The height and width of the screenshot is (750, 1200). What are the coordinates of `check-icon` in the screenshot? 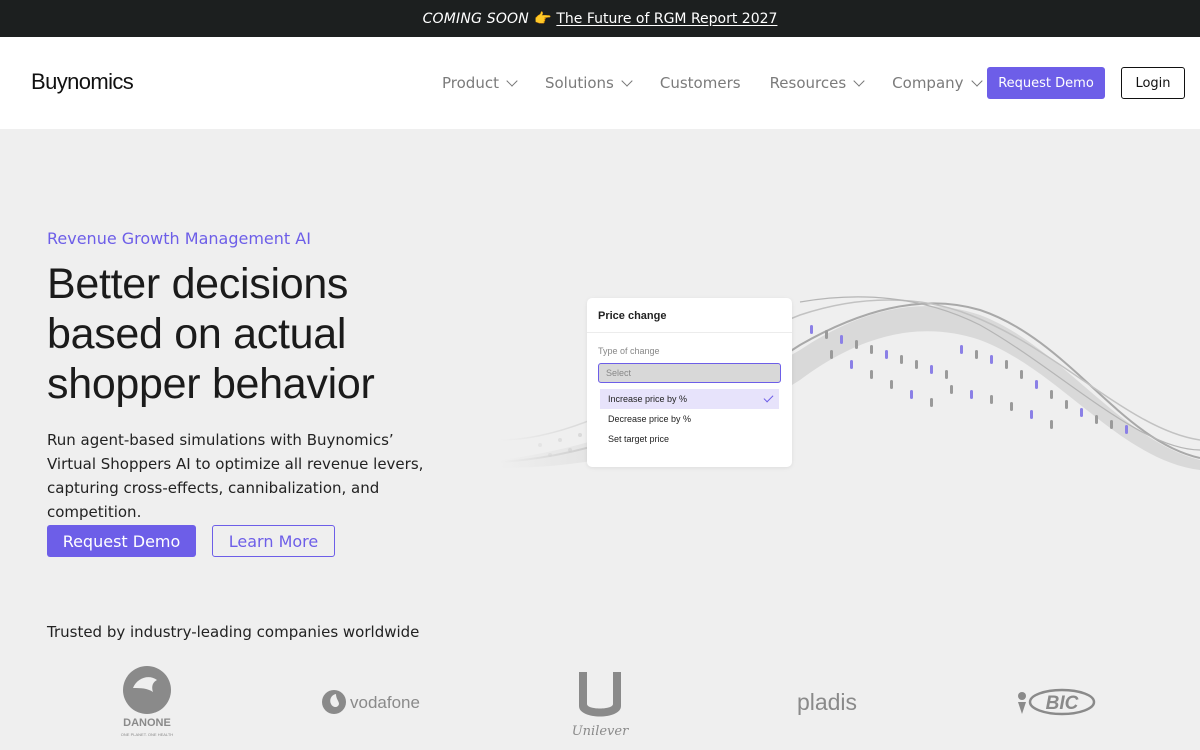 It's located at (768, 397).